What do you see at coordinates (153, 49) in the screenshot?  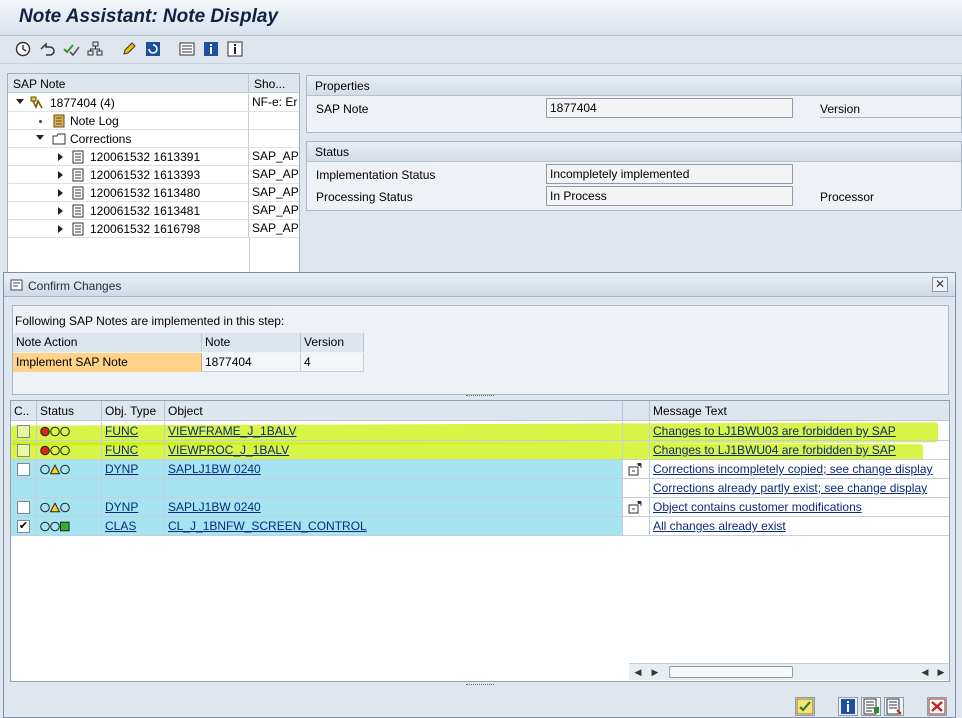 I see `refresh-icon` at bounding box center [153, 49].